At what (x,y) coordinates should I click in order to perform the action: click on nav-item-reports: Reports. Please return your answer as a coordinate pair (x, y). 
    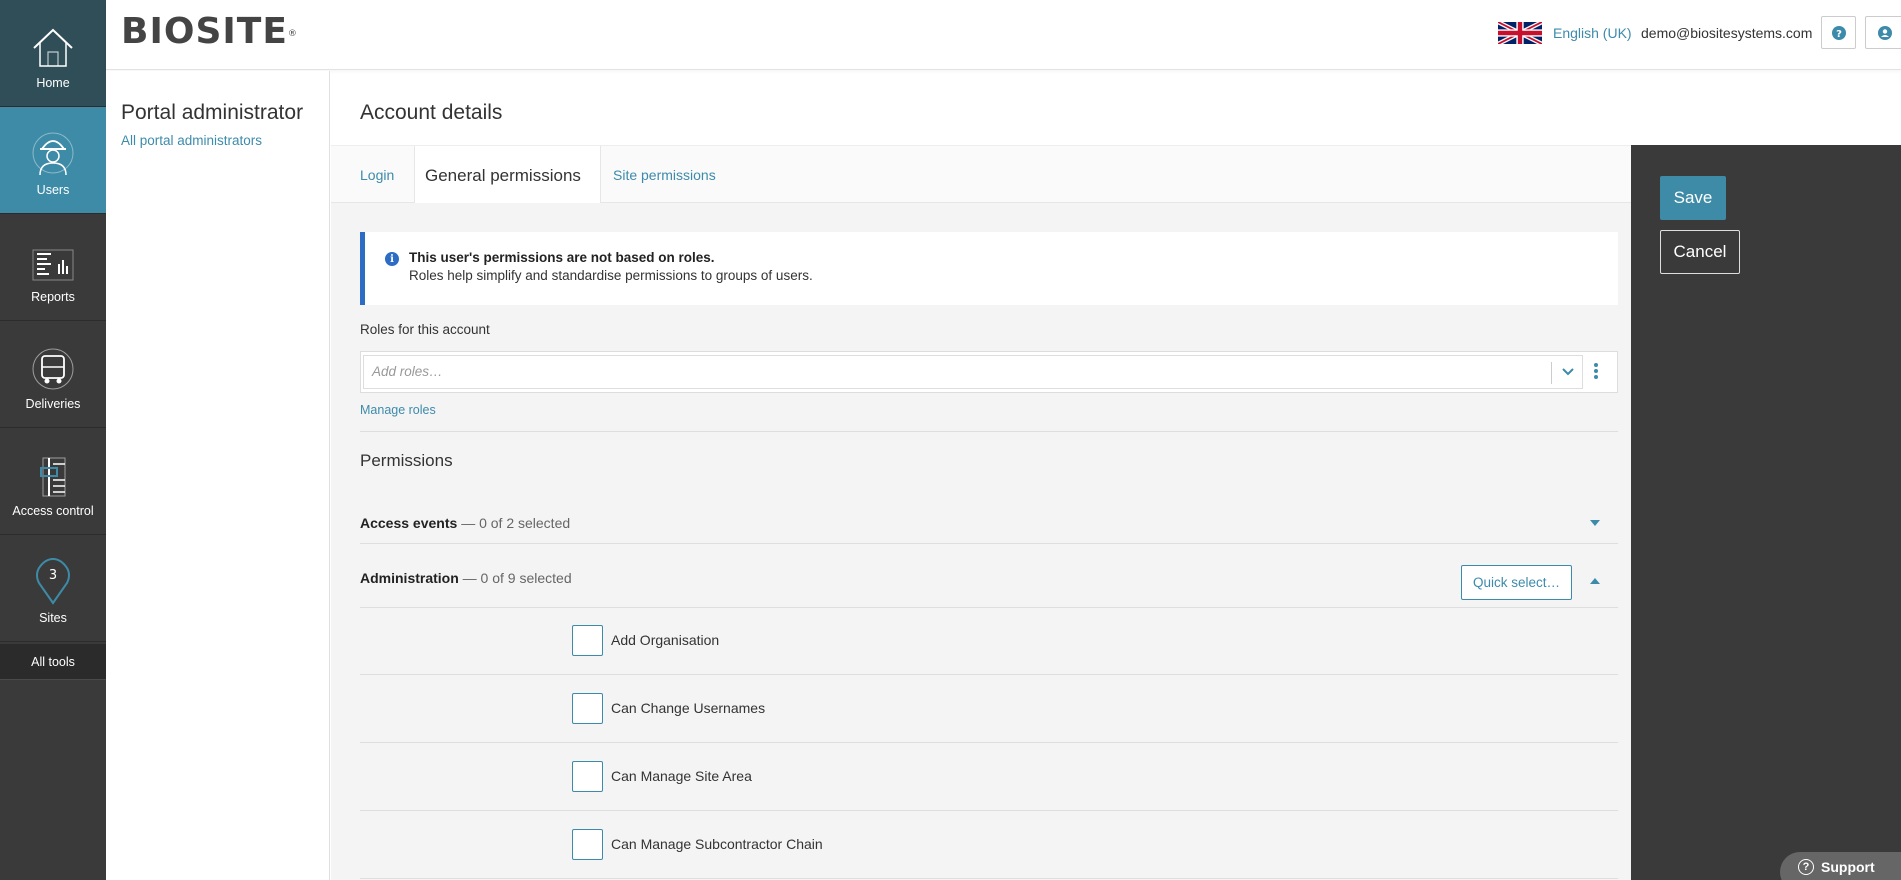
    Looking at the image, I should click on (53, 267).